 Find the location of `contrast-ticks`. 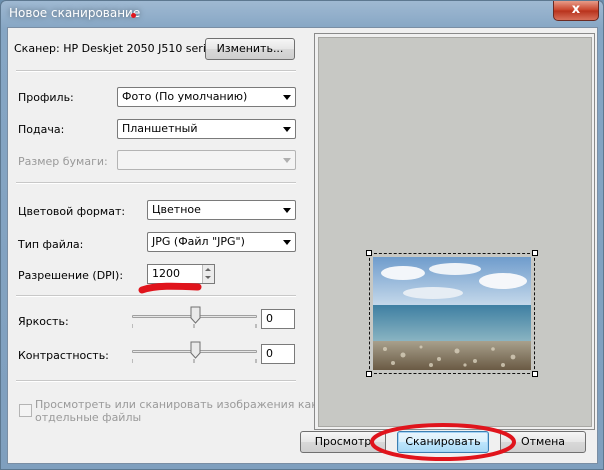

contrast-ticks is located at coordinates (194, 361).